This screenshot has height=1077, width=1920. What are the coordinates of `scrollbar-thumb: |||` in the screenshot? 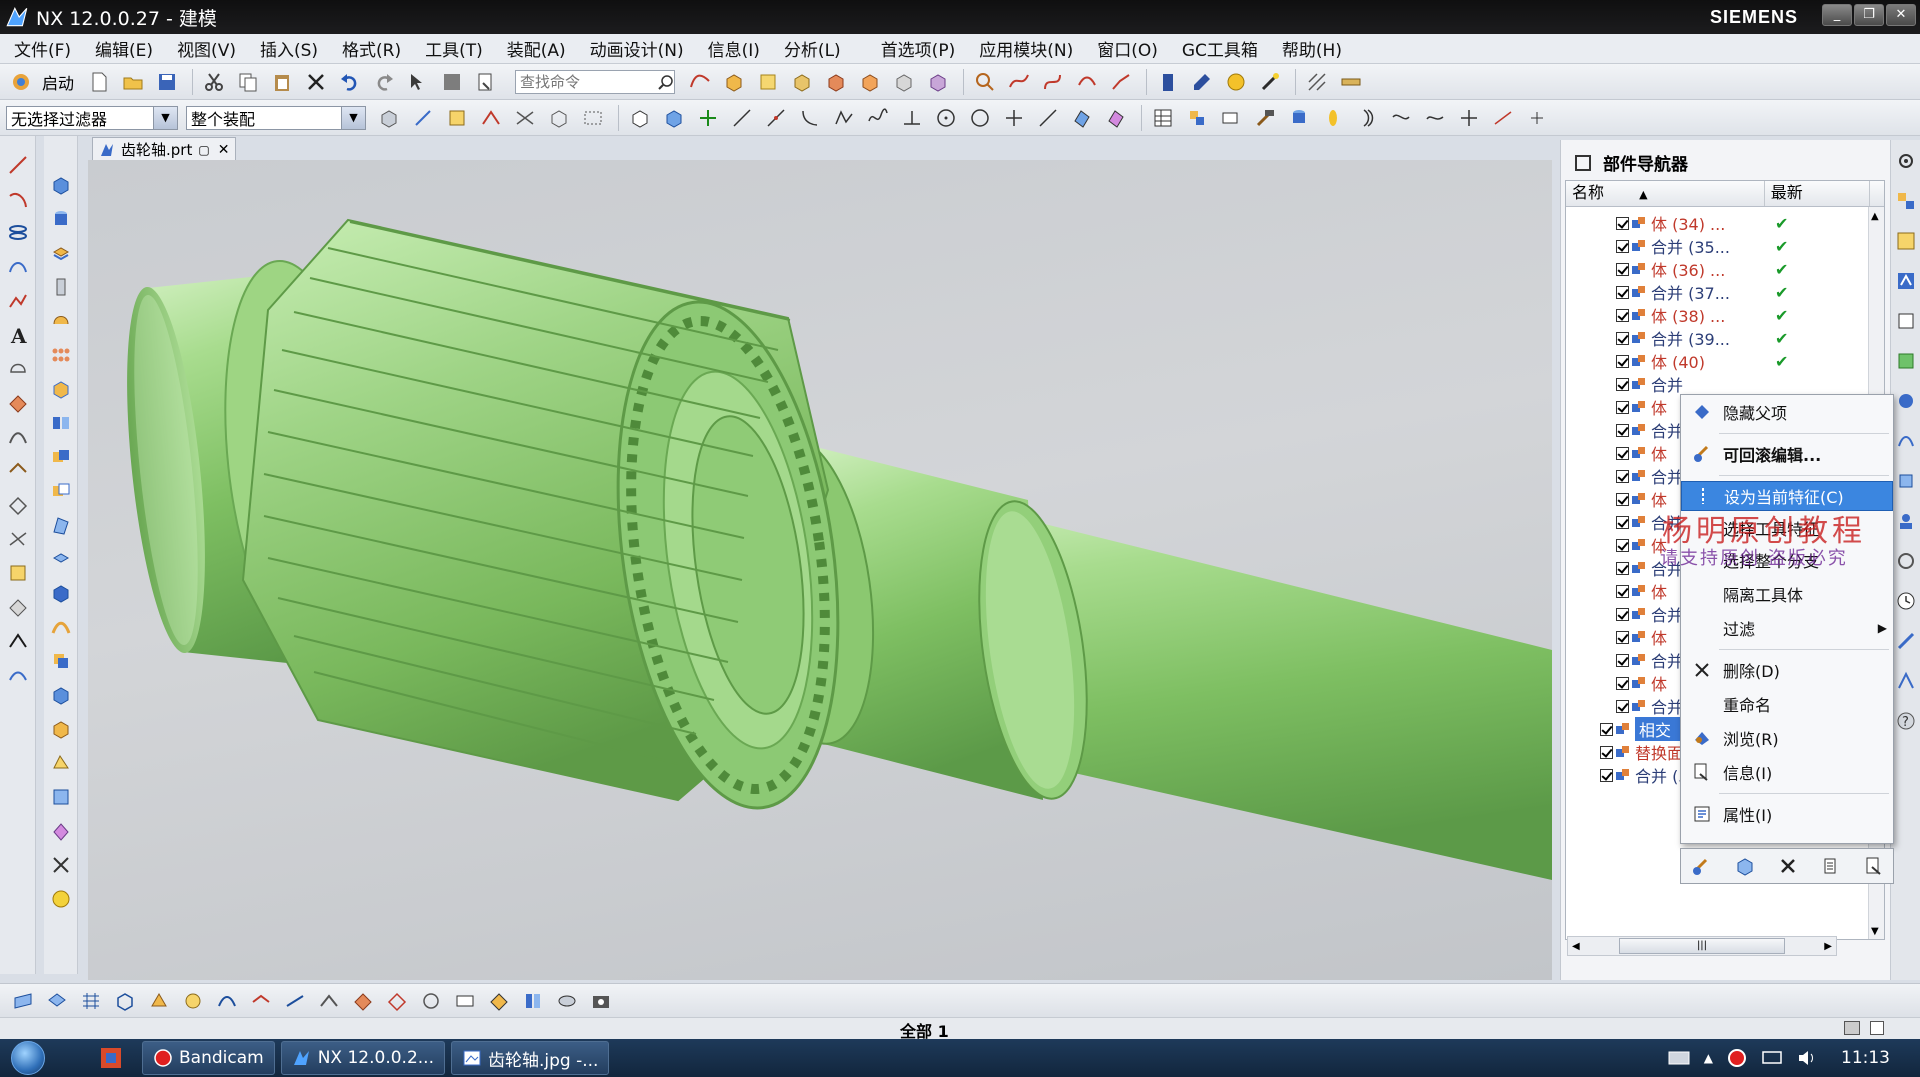 It's located at (1702, 946).